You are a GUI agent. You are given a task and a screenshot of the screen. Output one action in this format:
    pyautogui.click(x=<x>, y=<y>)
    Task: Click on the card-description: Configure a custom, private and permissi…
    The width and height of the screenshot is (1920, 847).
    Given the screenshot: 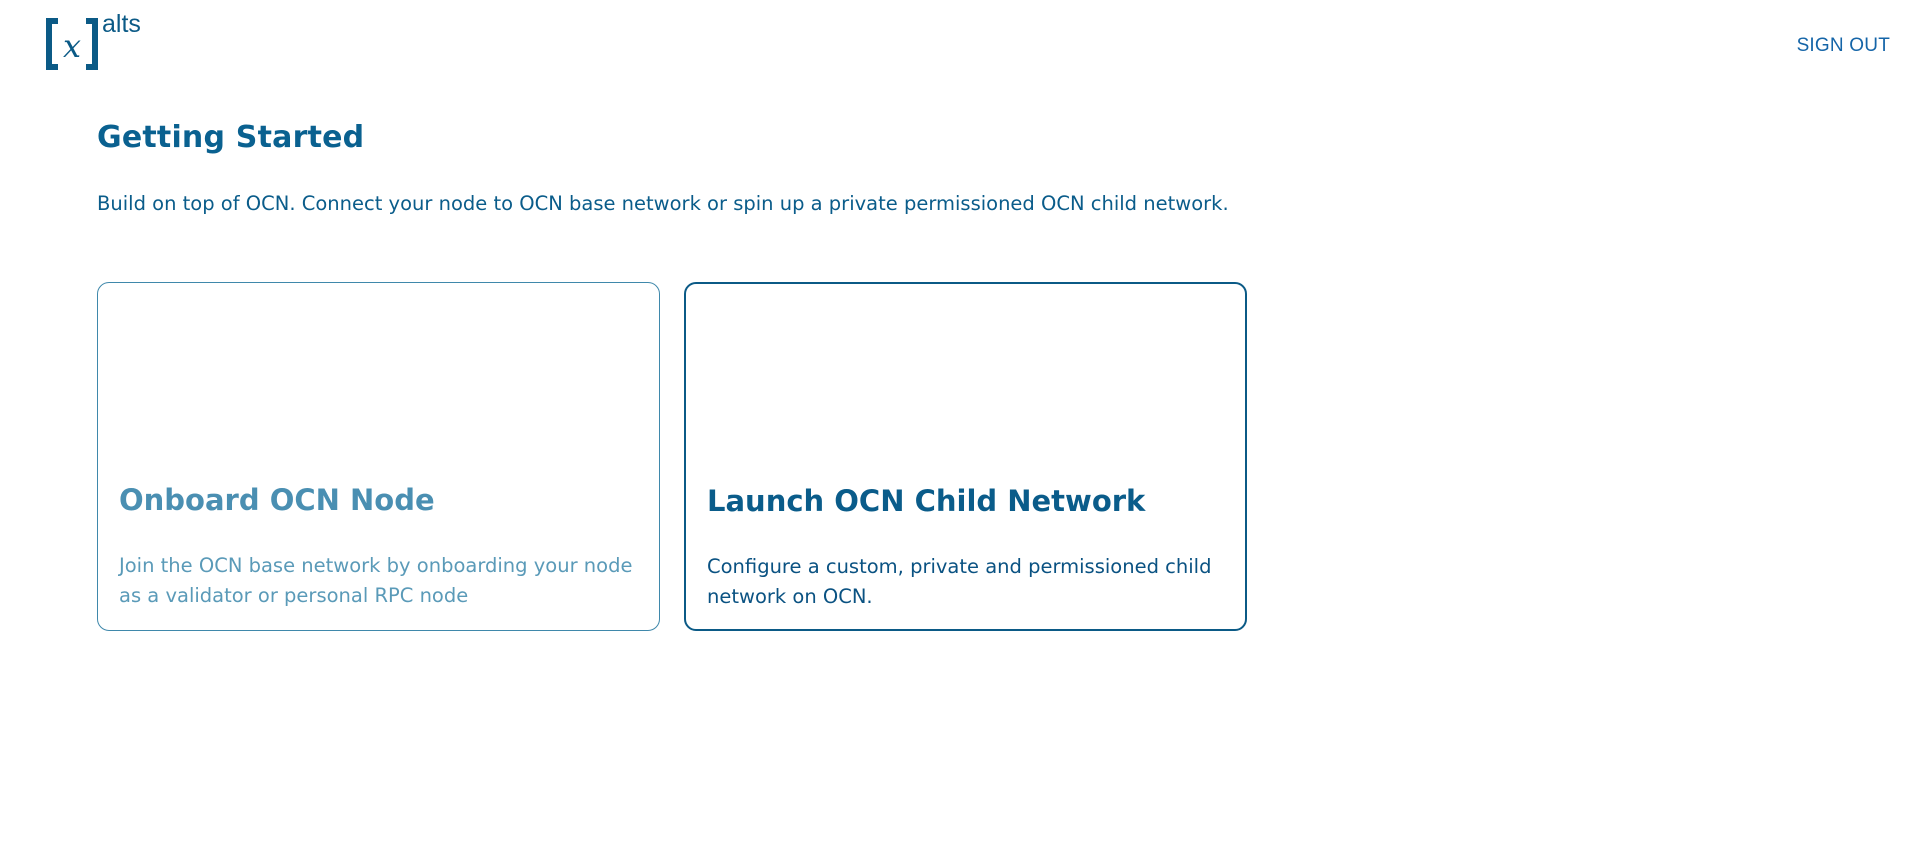 What is the action you would take?
    pyautogui.click(x=959, y=581)
    